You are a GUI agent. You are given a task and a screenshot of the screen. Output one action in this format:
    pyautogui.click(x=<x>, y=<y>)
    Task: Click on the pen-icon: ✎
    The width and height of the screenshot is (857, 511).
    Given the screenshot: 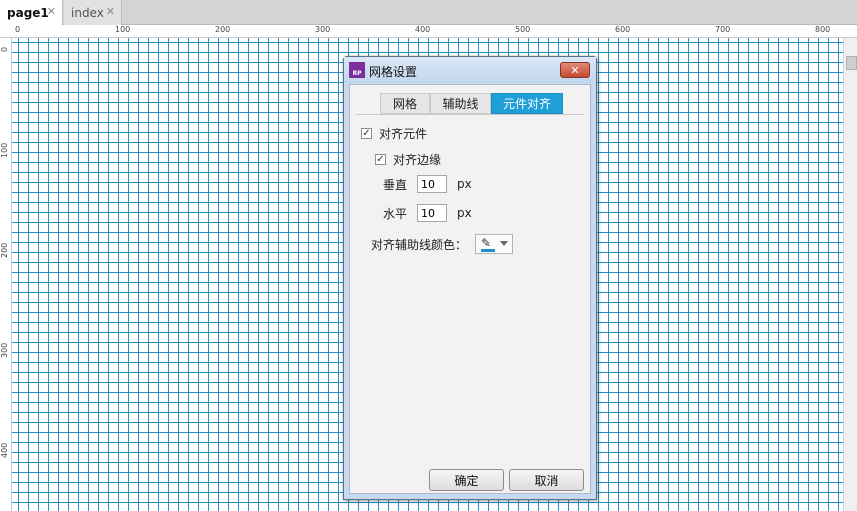 What is the action you would take?
    pyautogui.click(x=486, y=243)
    